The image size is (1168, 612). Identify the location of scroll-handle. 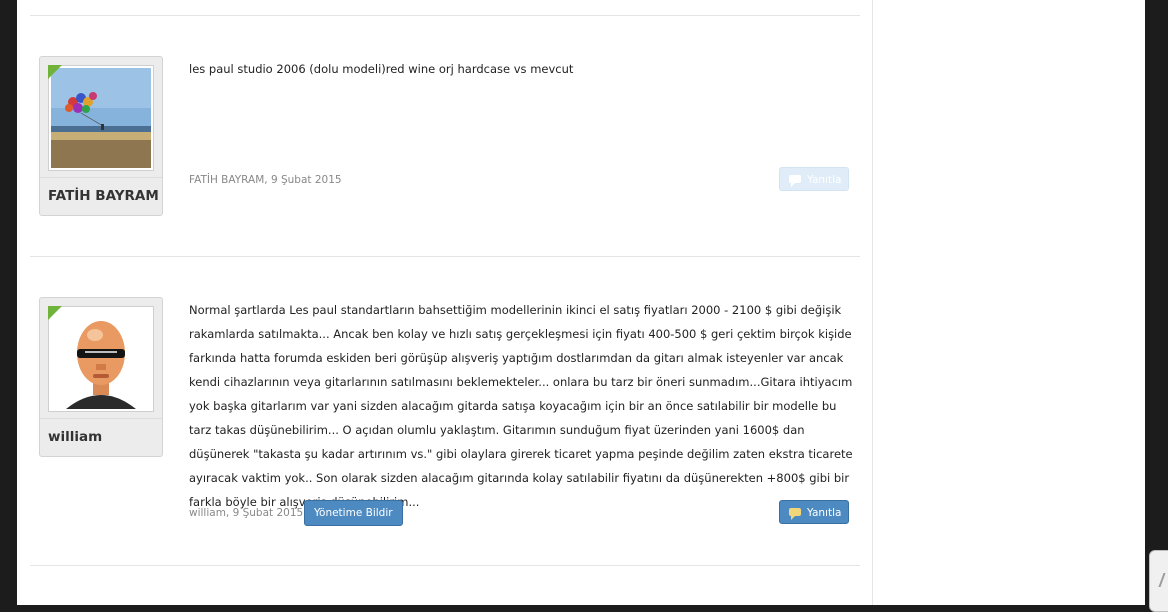
(1158, 581).